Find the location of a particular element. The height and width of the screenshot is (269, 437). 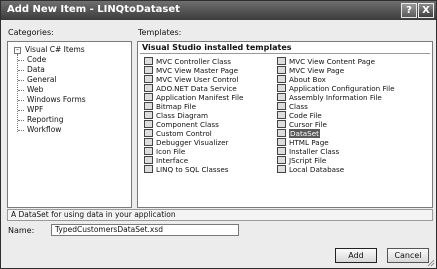

cancel-button: Cancel is located at coordinates (408, 255).